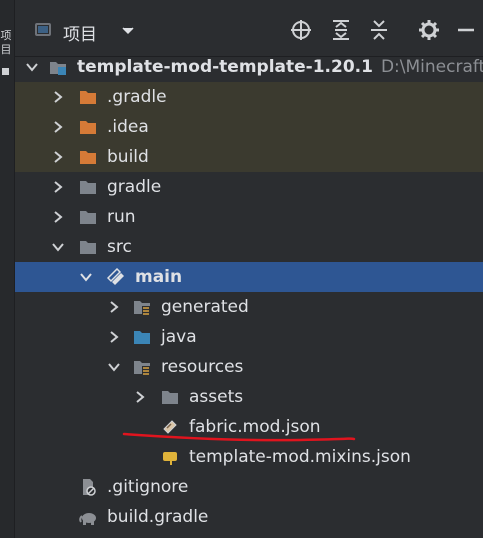 The width and height of the screenshot is (483, 538). Describe the element at coordinates (249, 217) in the screenshot. I see `tree-row-run: run` at that location.